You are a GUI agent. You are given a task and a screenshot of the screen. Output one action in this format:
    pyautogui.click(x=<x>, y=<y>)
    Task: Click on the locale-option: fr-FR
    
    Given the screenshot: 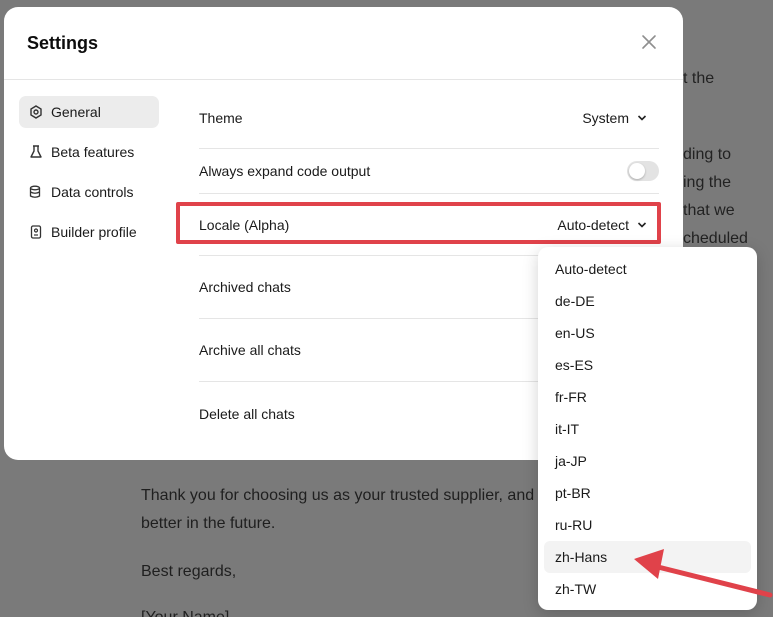 What is the action you would take?
    pyautogui.click(x=647, y=397)
    